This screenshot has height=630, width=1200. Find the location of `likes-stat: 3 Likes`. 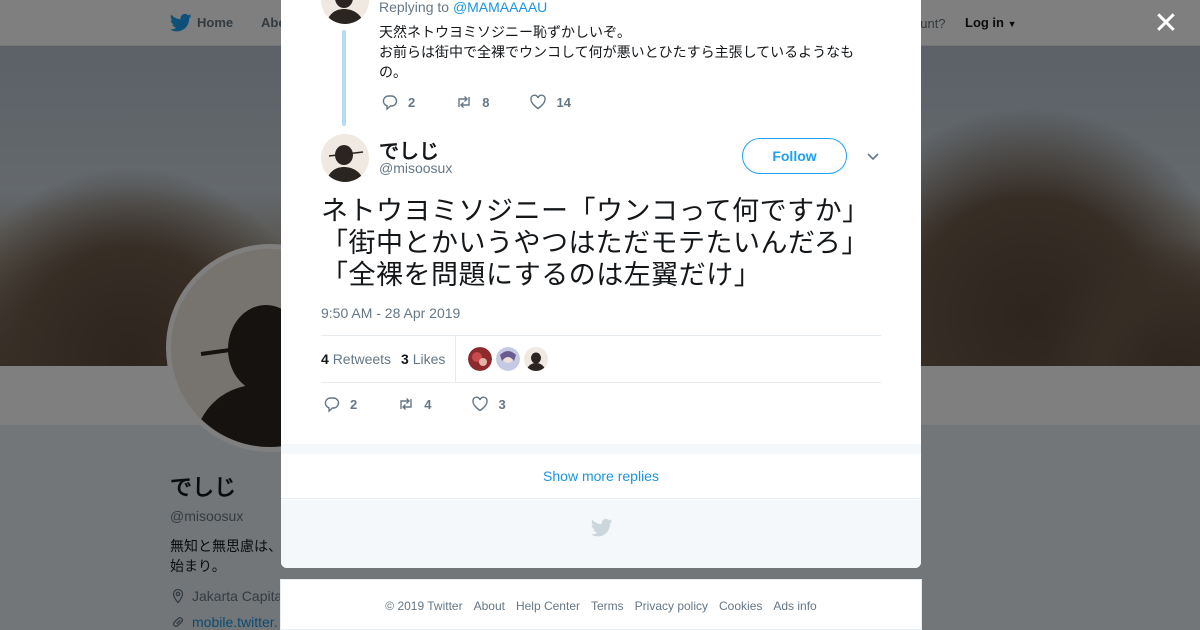

likes-stat: 3 Likes is located at coordinates (423, 359).